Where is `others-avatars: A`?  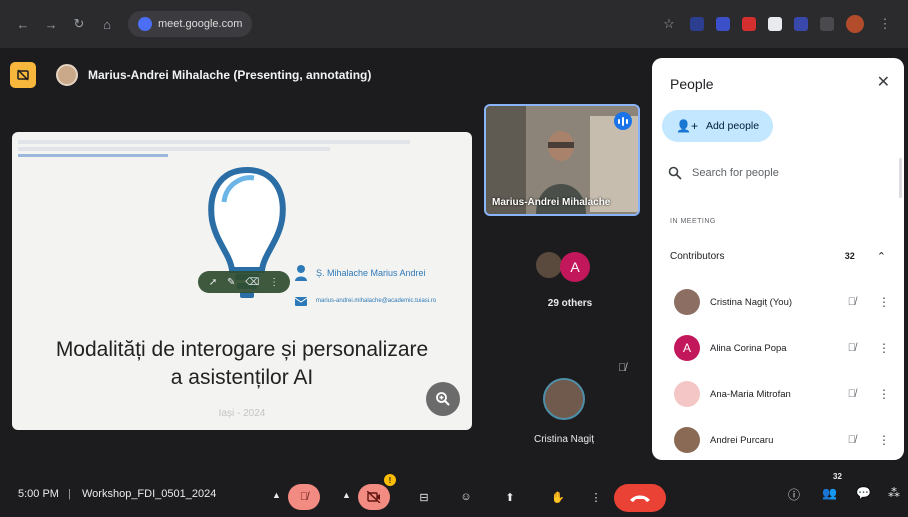 others-avatars: A is located at coordinates (570, 267).